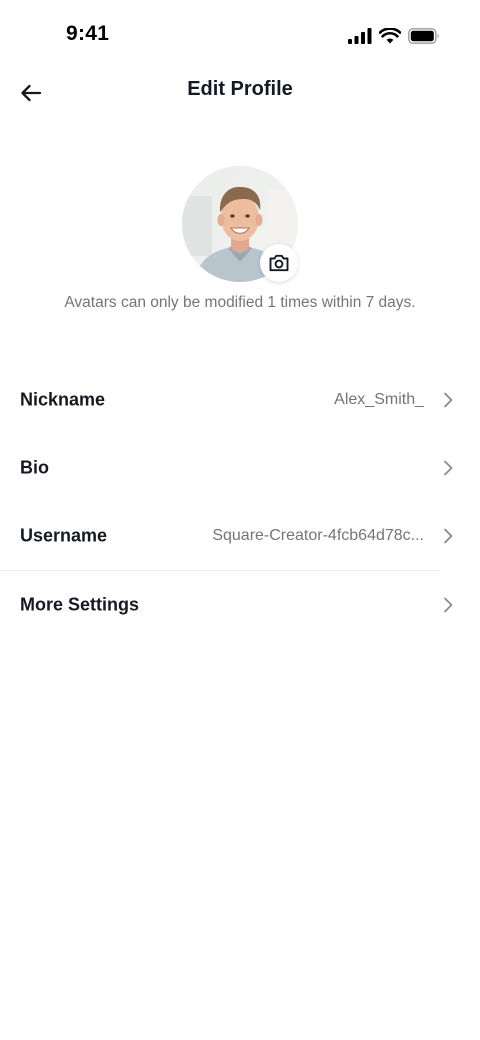 Image resolution: width=480 pixels, height=1040 pixels. I want to click on nickname-row: Nickname Alex_Smith_, so click(240, 400).